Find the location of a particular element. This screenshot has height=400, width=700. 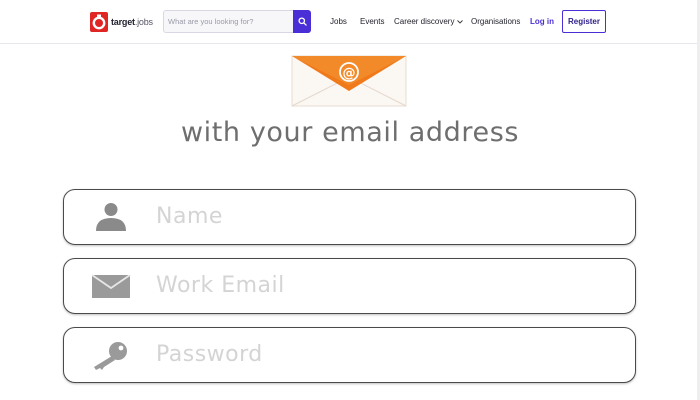

work-email-input is located at coordinates (386, 285).